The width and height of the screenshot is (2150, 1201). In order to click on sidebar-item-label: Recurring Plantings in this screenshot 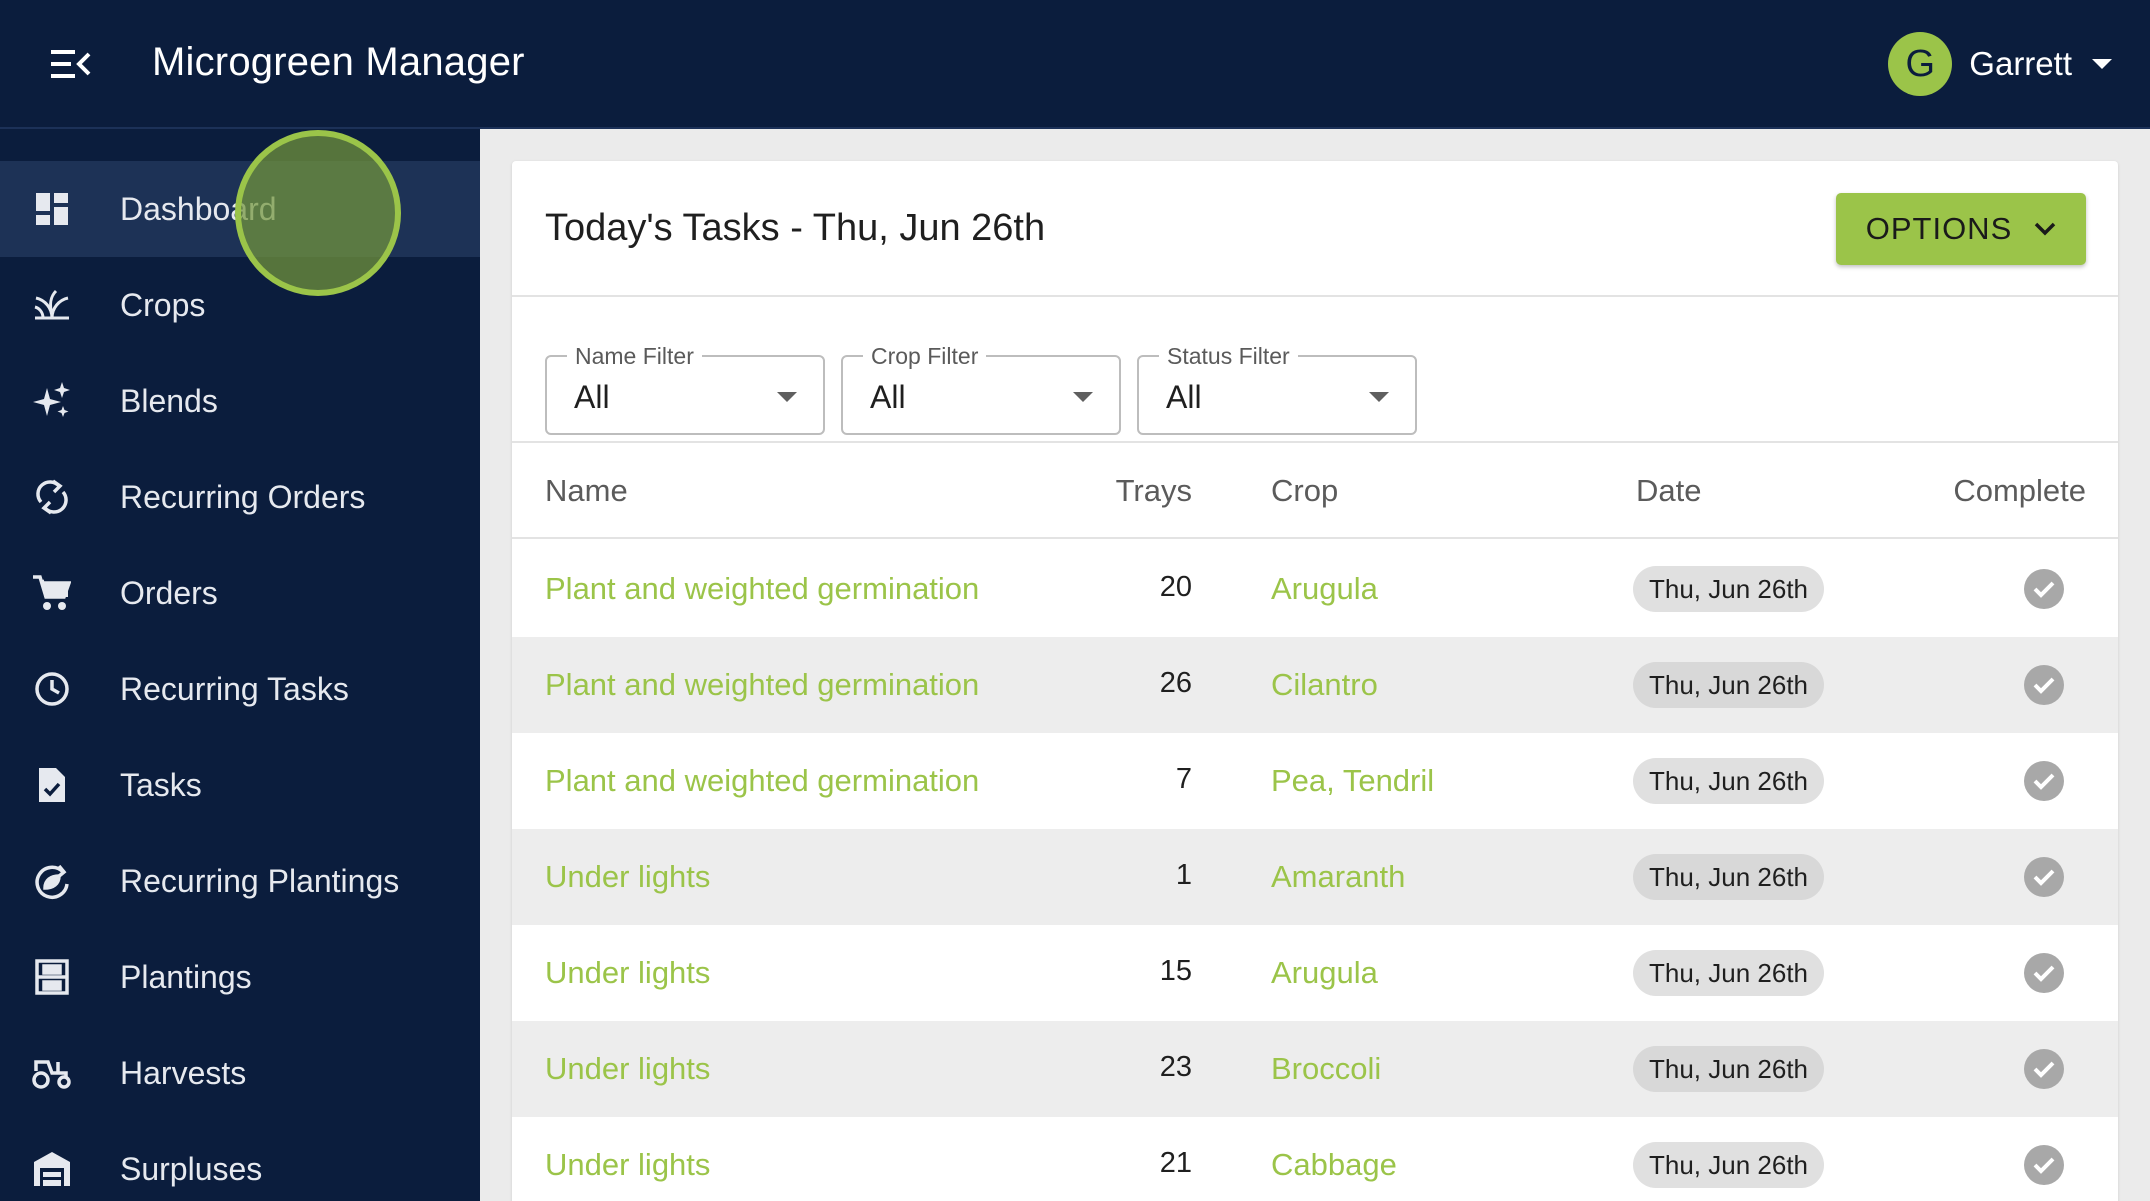, I will do `click(260, 880)`.